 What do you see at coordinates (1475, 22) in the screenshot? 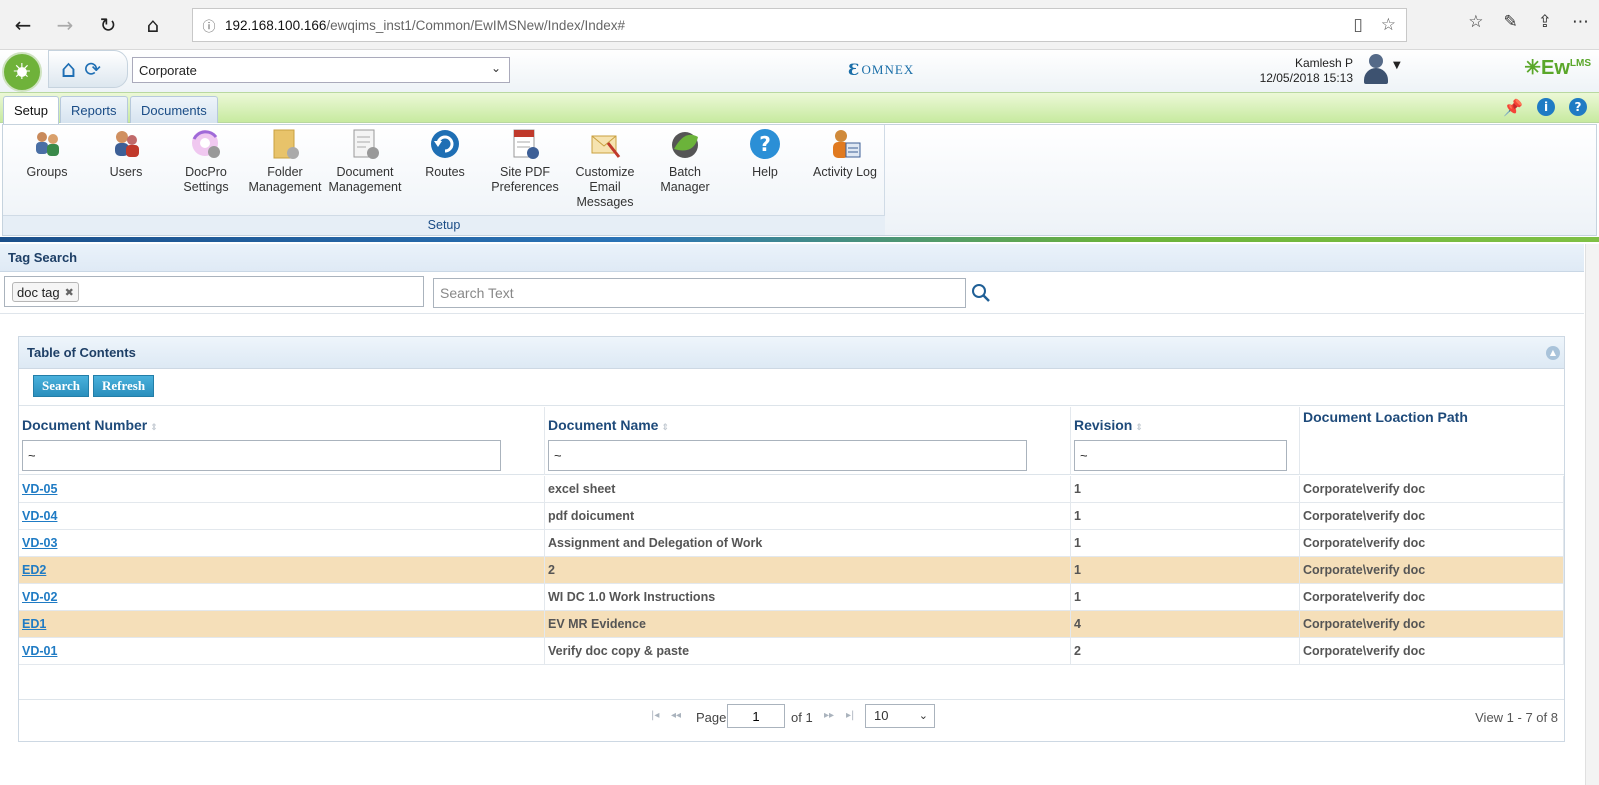
I see `favorites-list-icon: ☆` at bounding box center [1475, 22].